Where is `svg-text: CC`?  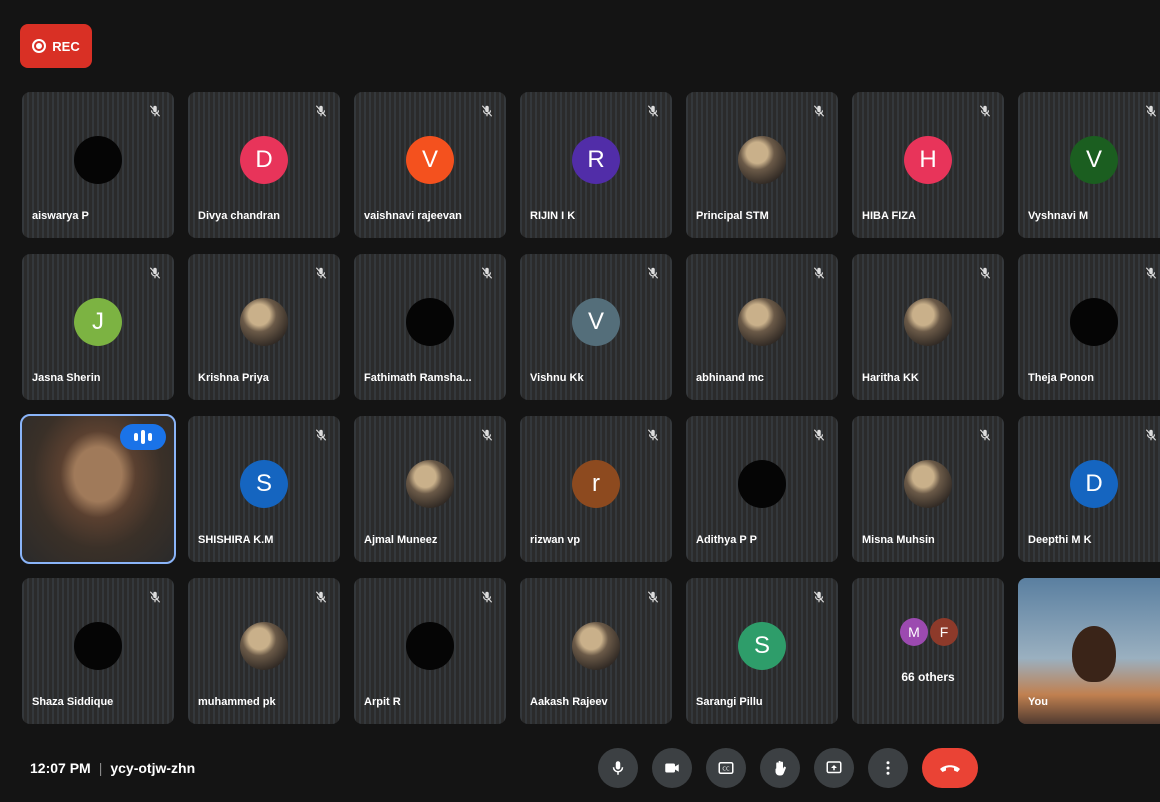 svg-text: CC is located at coordinates (726, 770).